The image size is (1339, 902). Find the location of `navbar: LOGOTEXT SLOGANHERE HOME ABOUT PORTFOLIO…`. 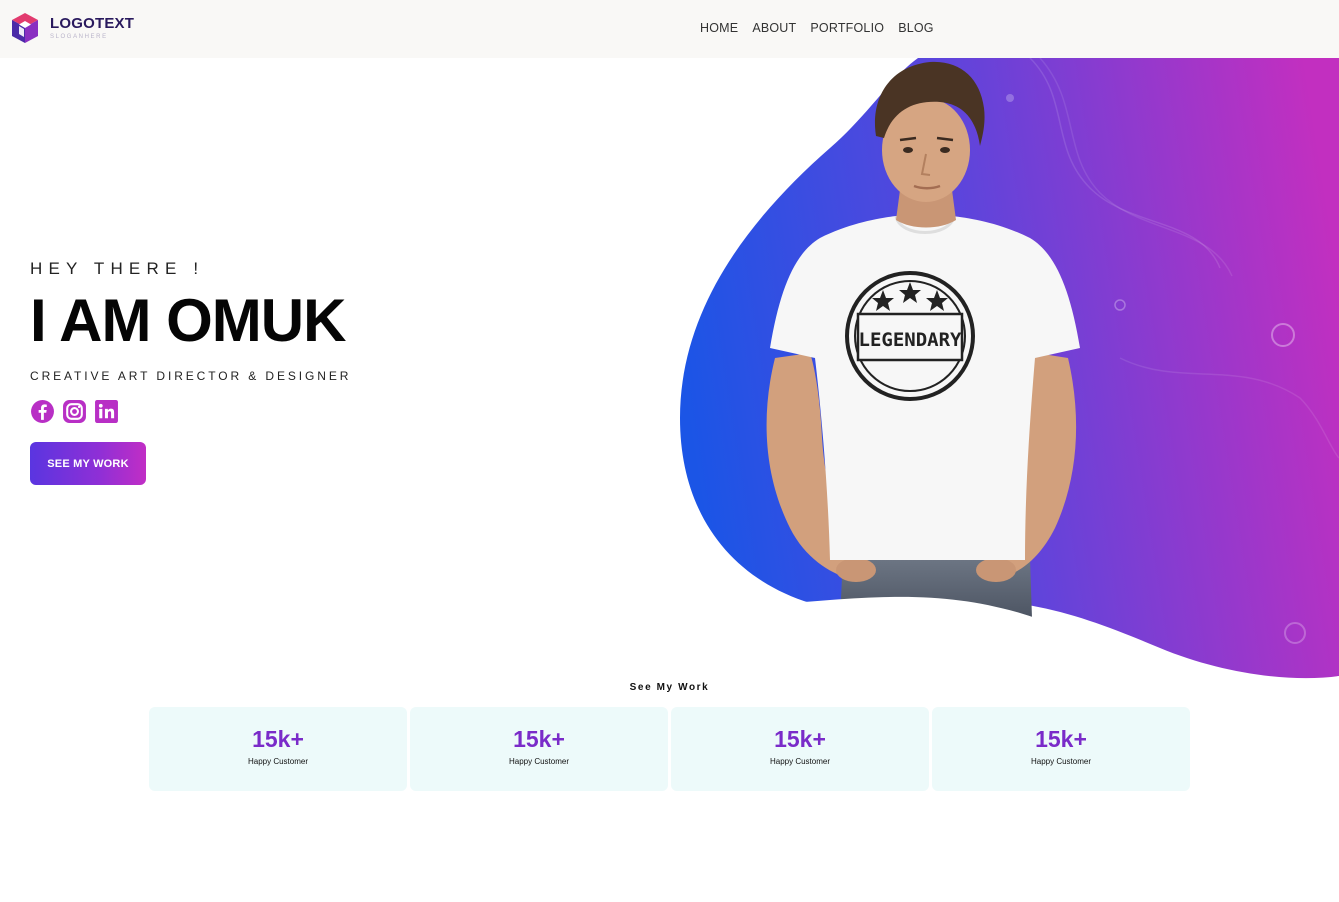

navbar: LOGOTEXT SLOGANHERE HOME ABOUT PORTFOLIO… is located at coordinates (669, 29).